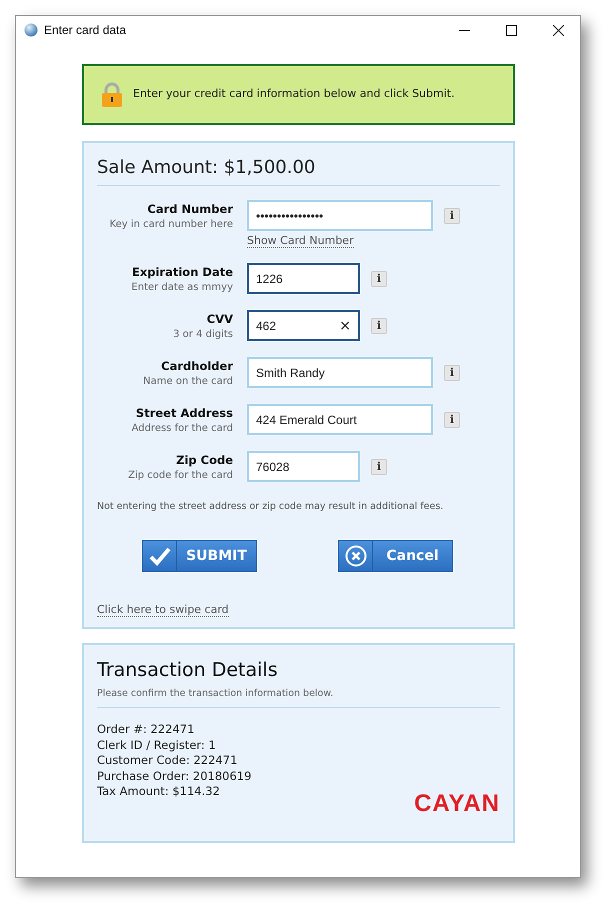  I want to click on transaction-line: Tax Amount: $114.32, so click(159, 792).